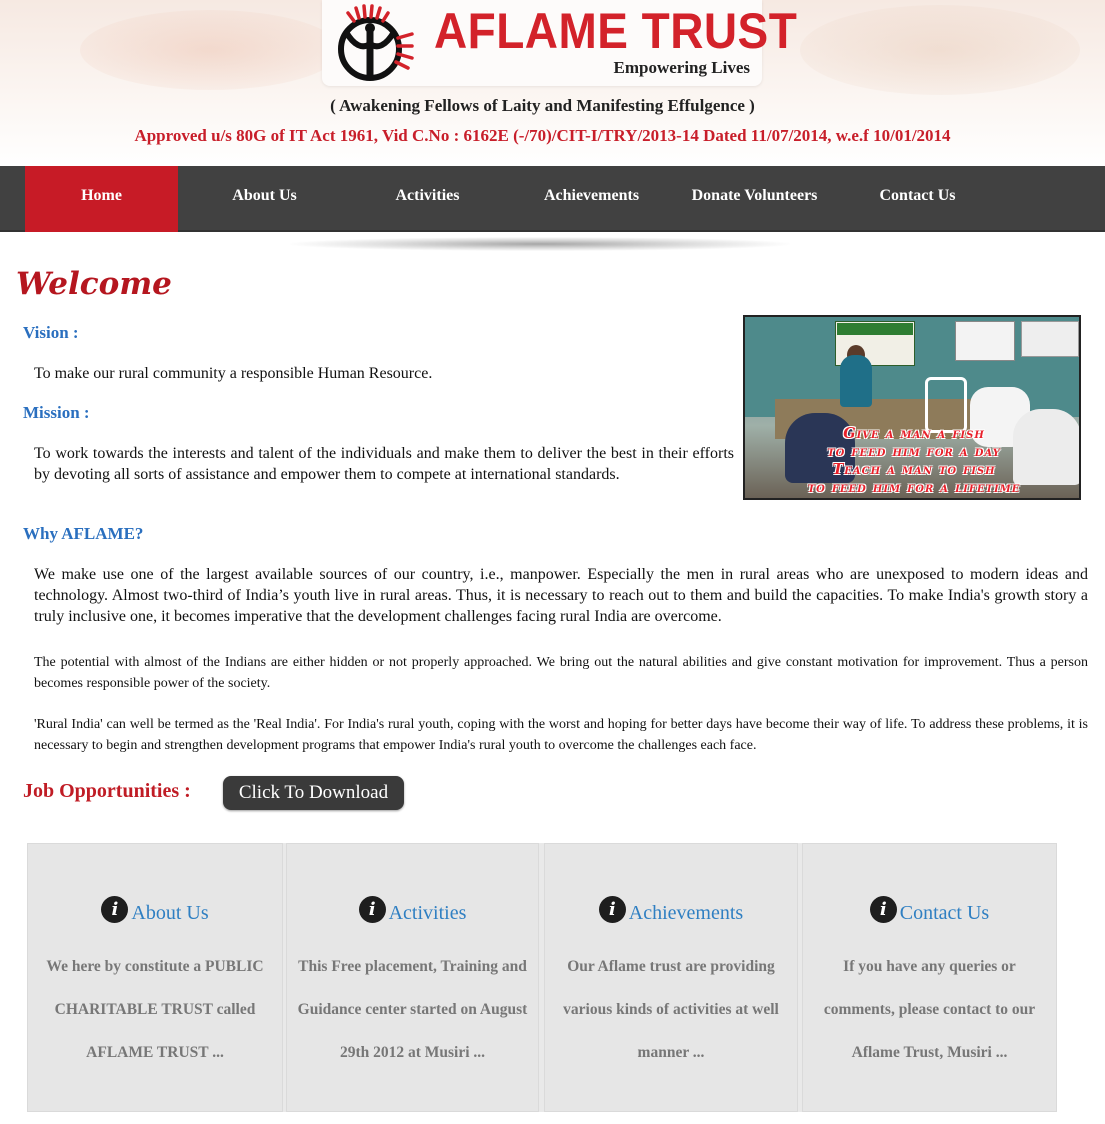  Describe the element at coordinates (914, 451) in the screenshot. I see `photo-caption-line: to feed him for a day` at that location.